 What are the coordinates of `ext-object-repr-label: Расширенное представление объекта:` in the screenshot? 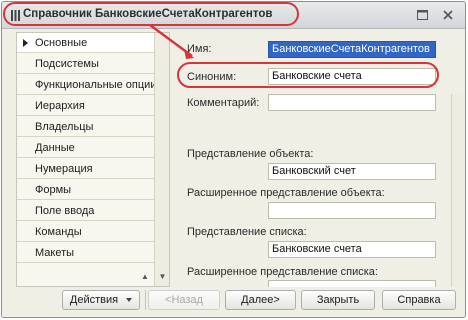 It's located at (286, 193).